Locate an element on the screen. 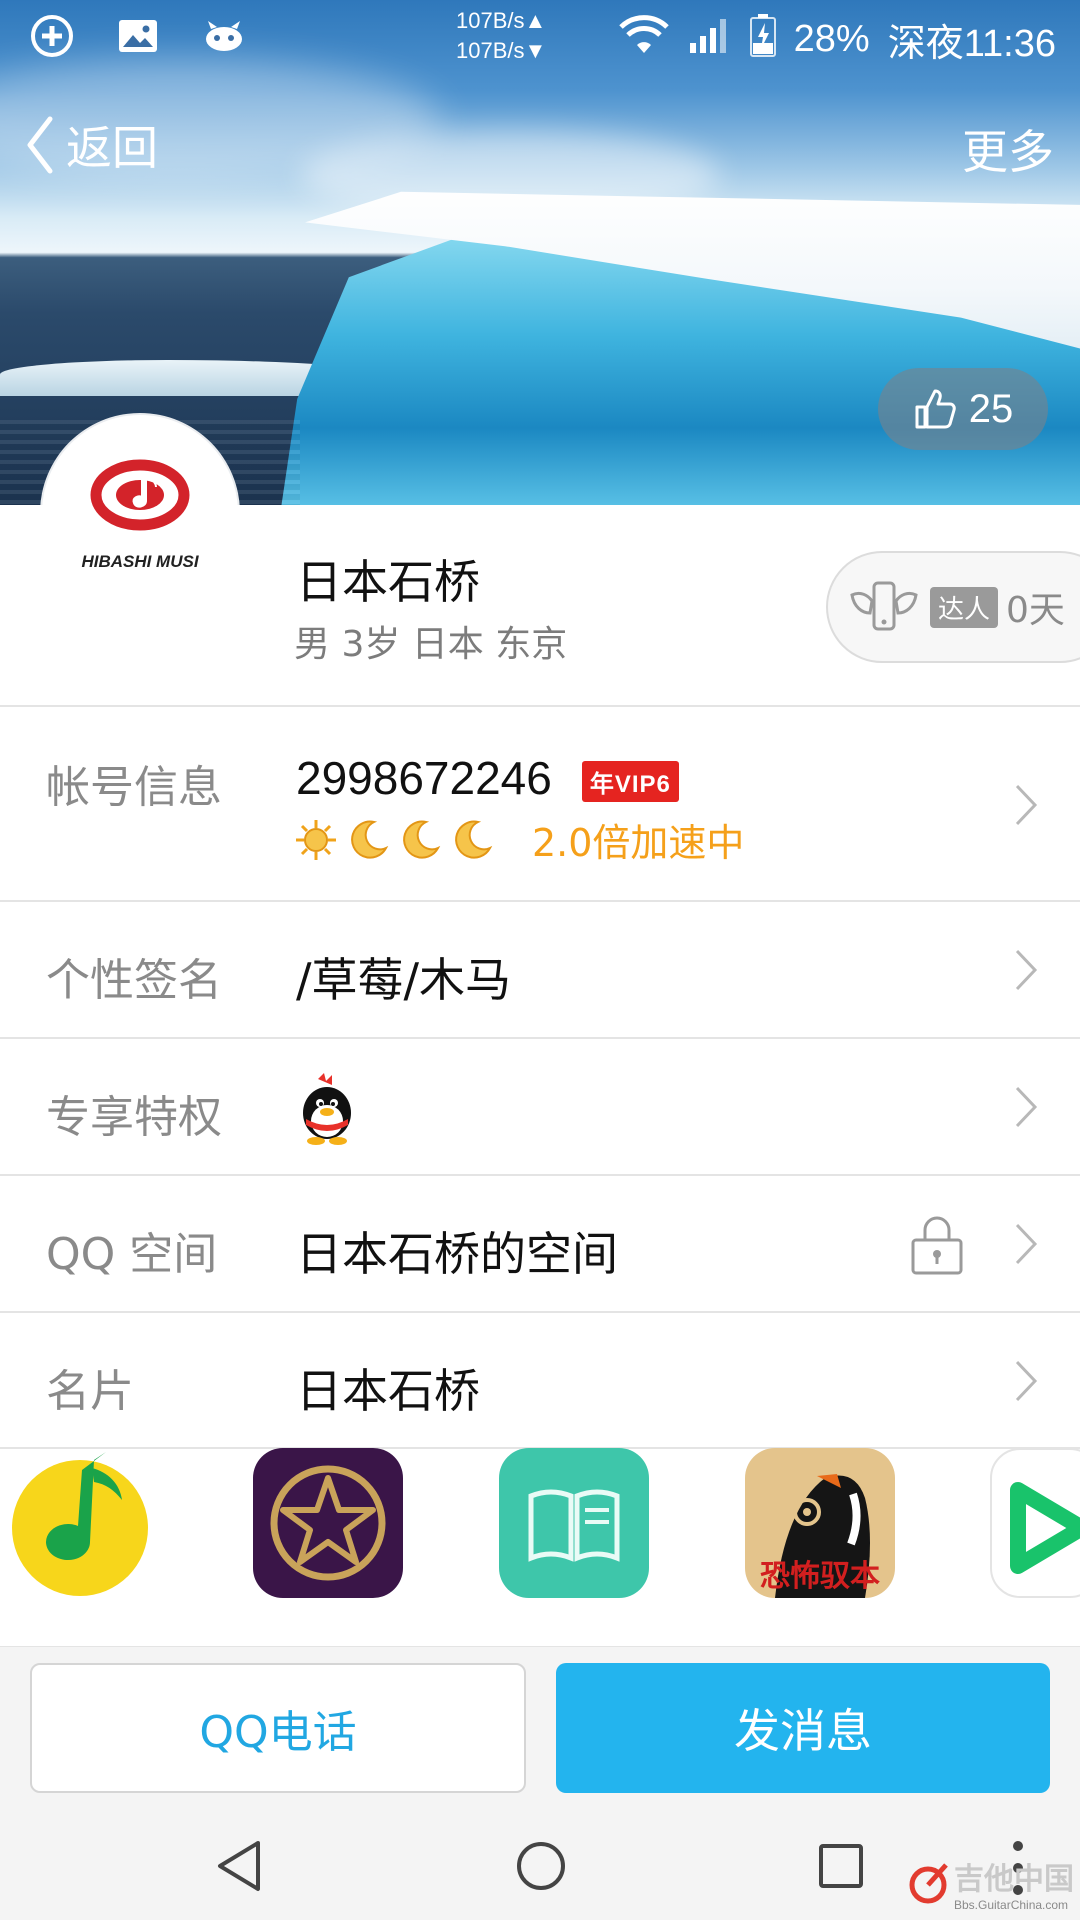  signature-row: 个性签名 /草莓/木马 is located at coordinates (540, 969).